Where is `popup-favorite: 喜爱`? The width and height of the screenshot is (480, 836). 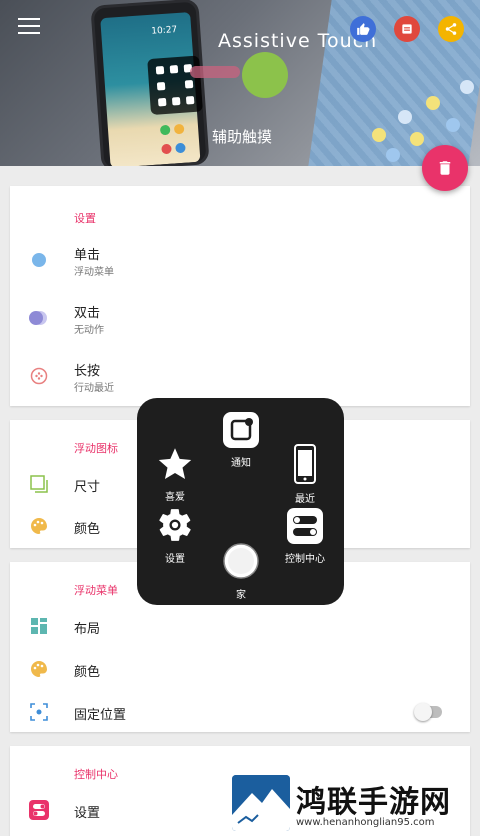 popup-favorite: 喜爱 is located at coordinates (175, 474).